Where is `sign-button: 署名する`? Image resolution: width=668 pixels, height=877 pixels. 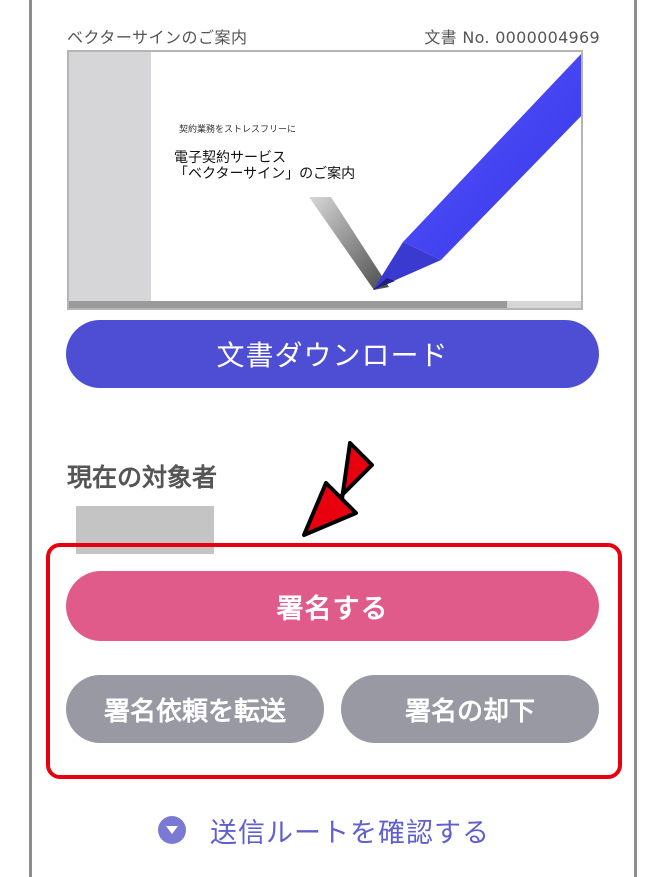 sign-button: 署名する is located at coordinates (332, 606).